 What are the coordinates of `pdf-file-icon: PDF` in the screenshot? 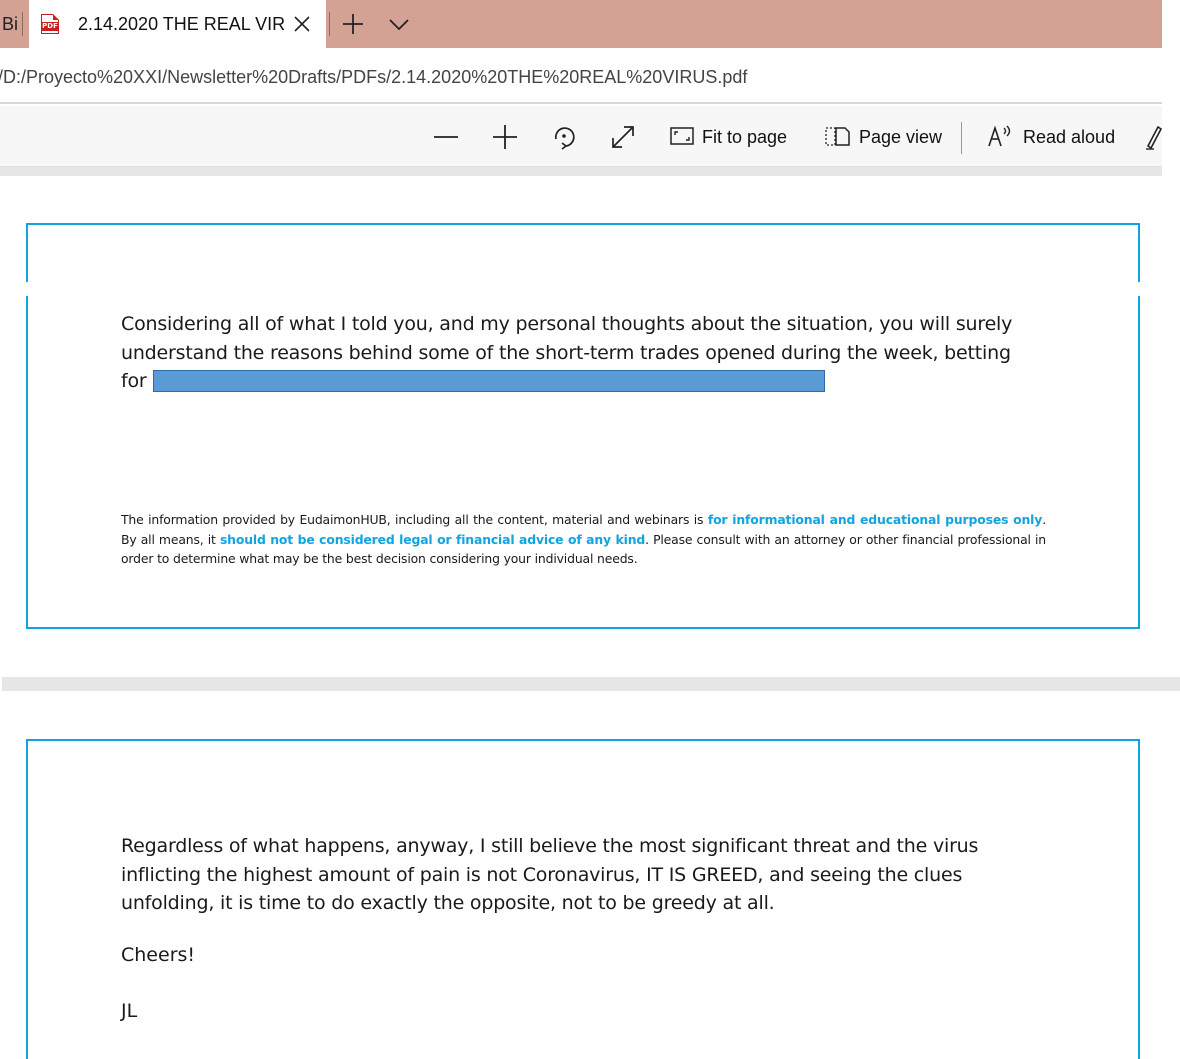 It's located at (50, 24).